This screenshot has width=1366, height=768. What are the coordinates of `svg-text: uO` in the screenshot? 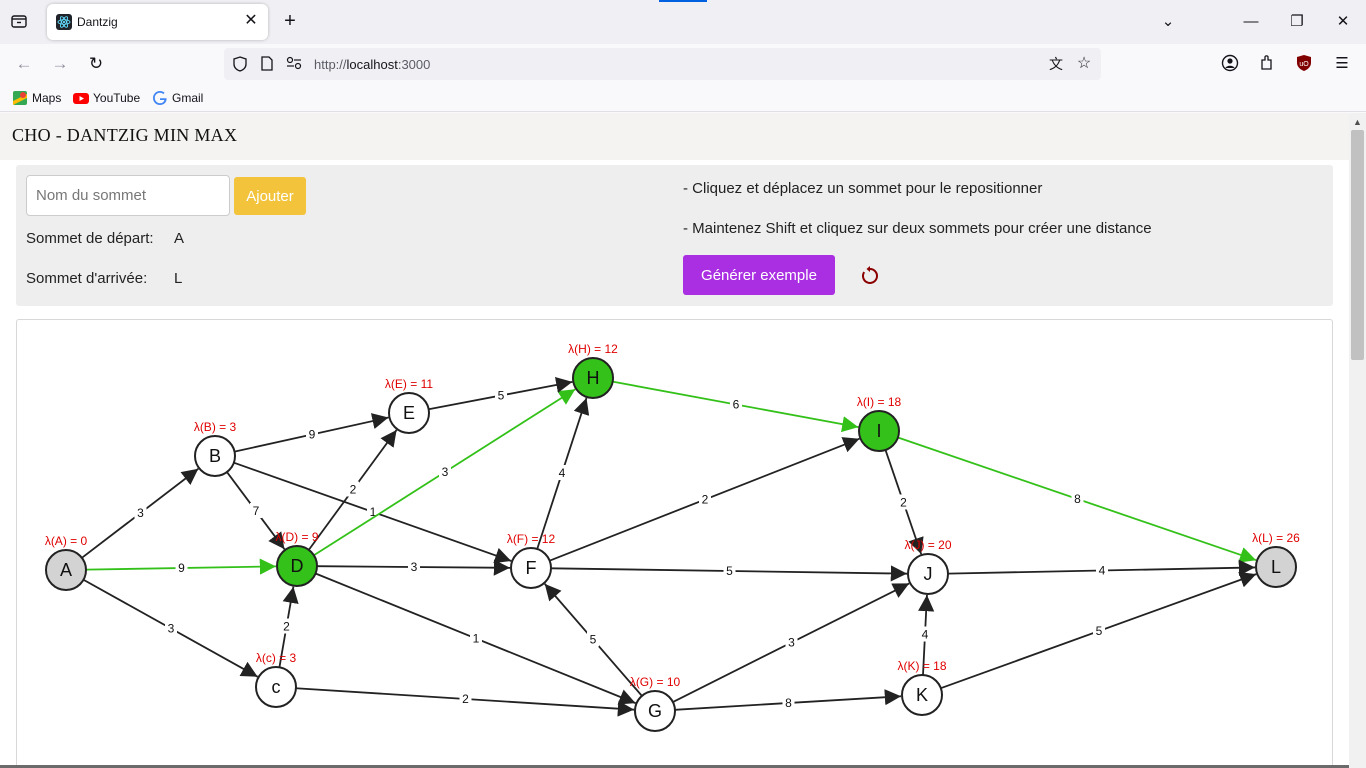 It's located at (1304, 64).